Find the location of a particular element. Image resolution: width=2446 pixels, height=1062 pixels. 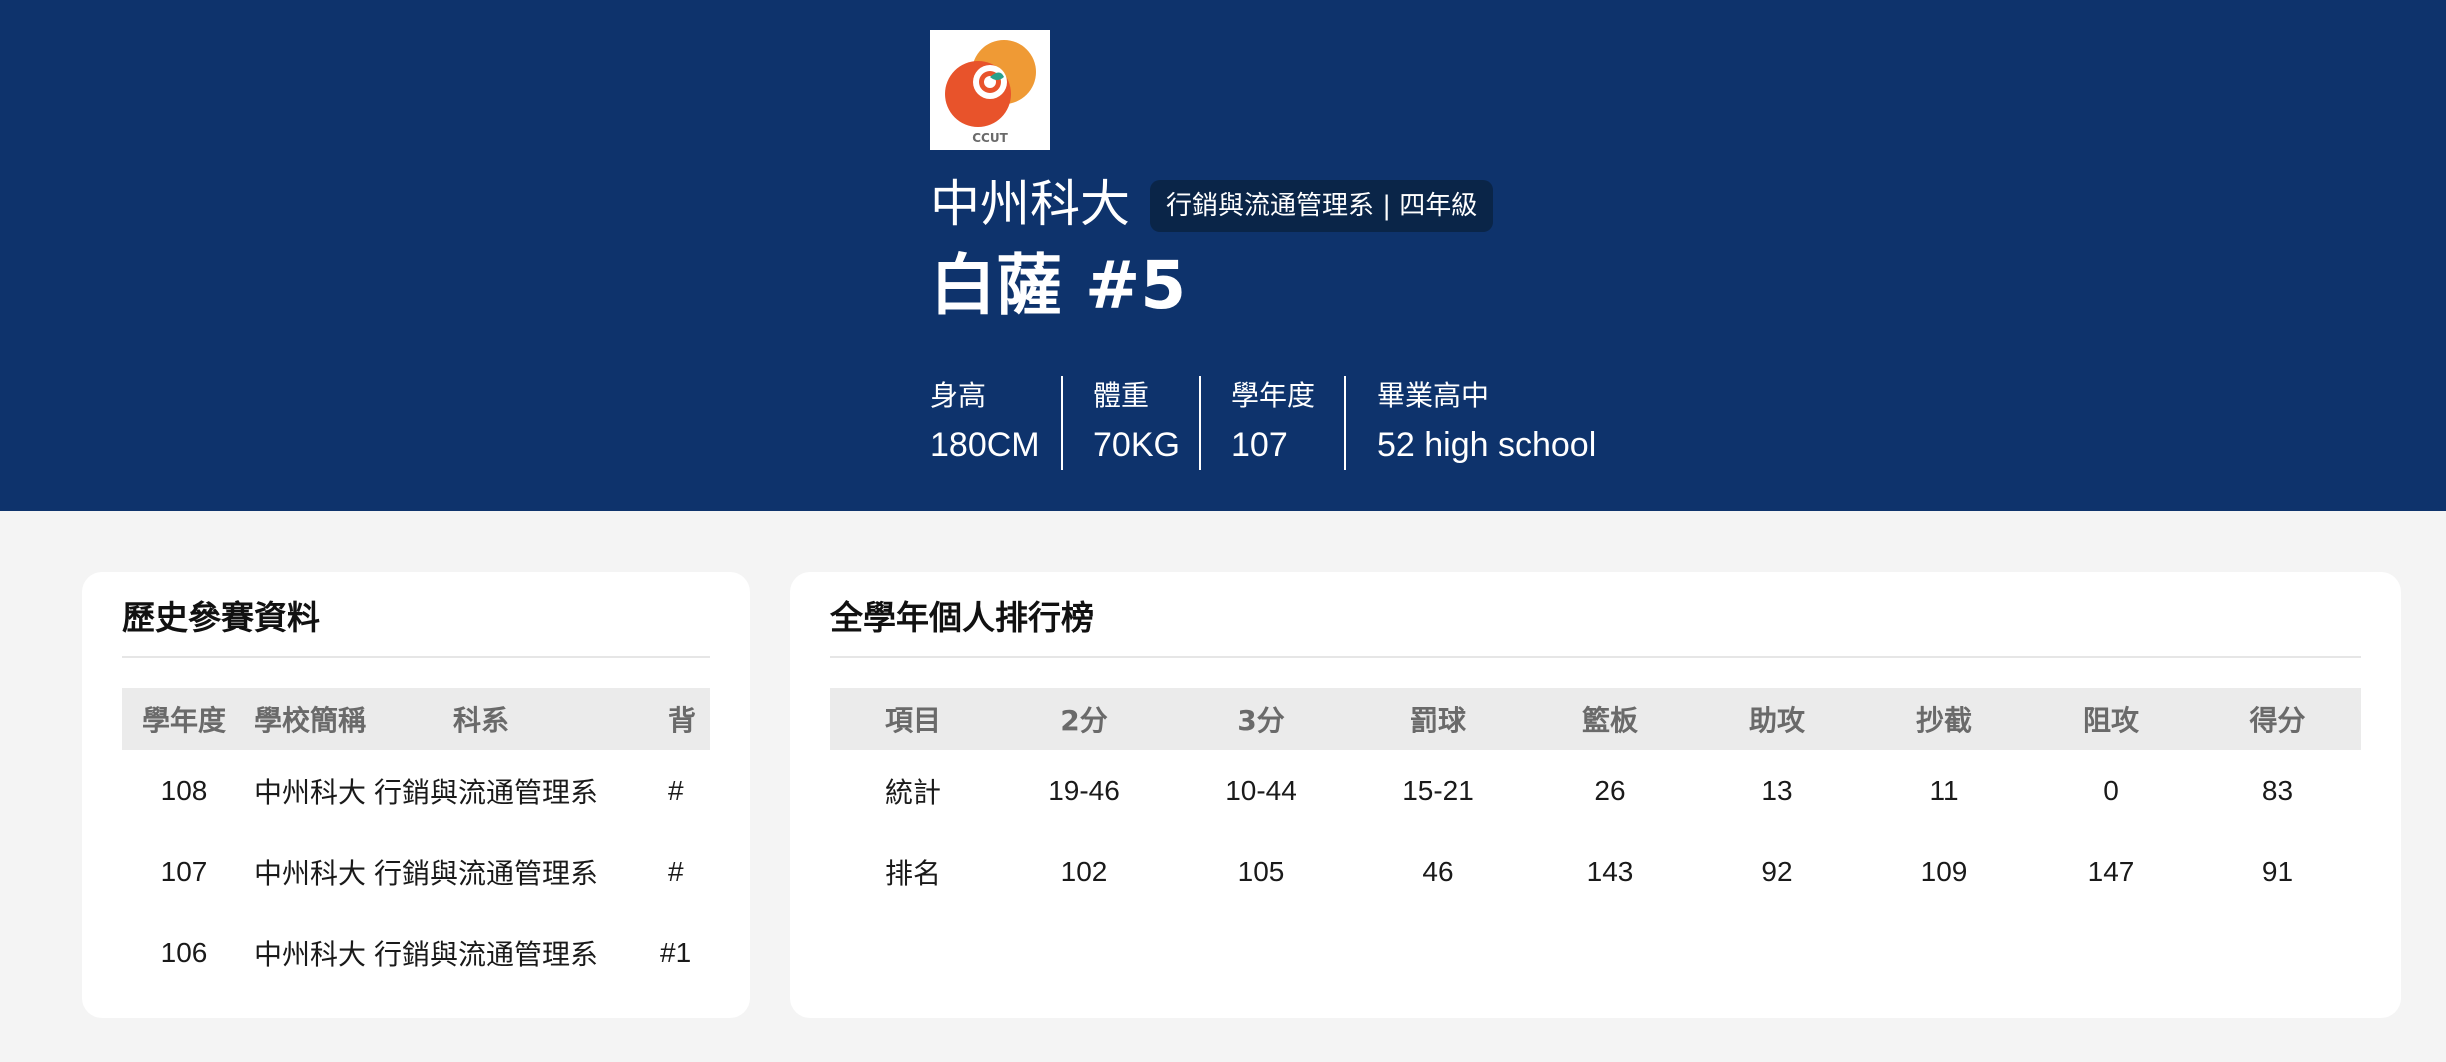

stat-label: 身高 is located at coordinates (958, 395).